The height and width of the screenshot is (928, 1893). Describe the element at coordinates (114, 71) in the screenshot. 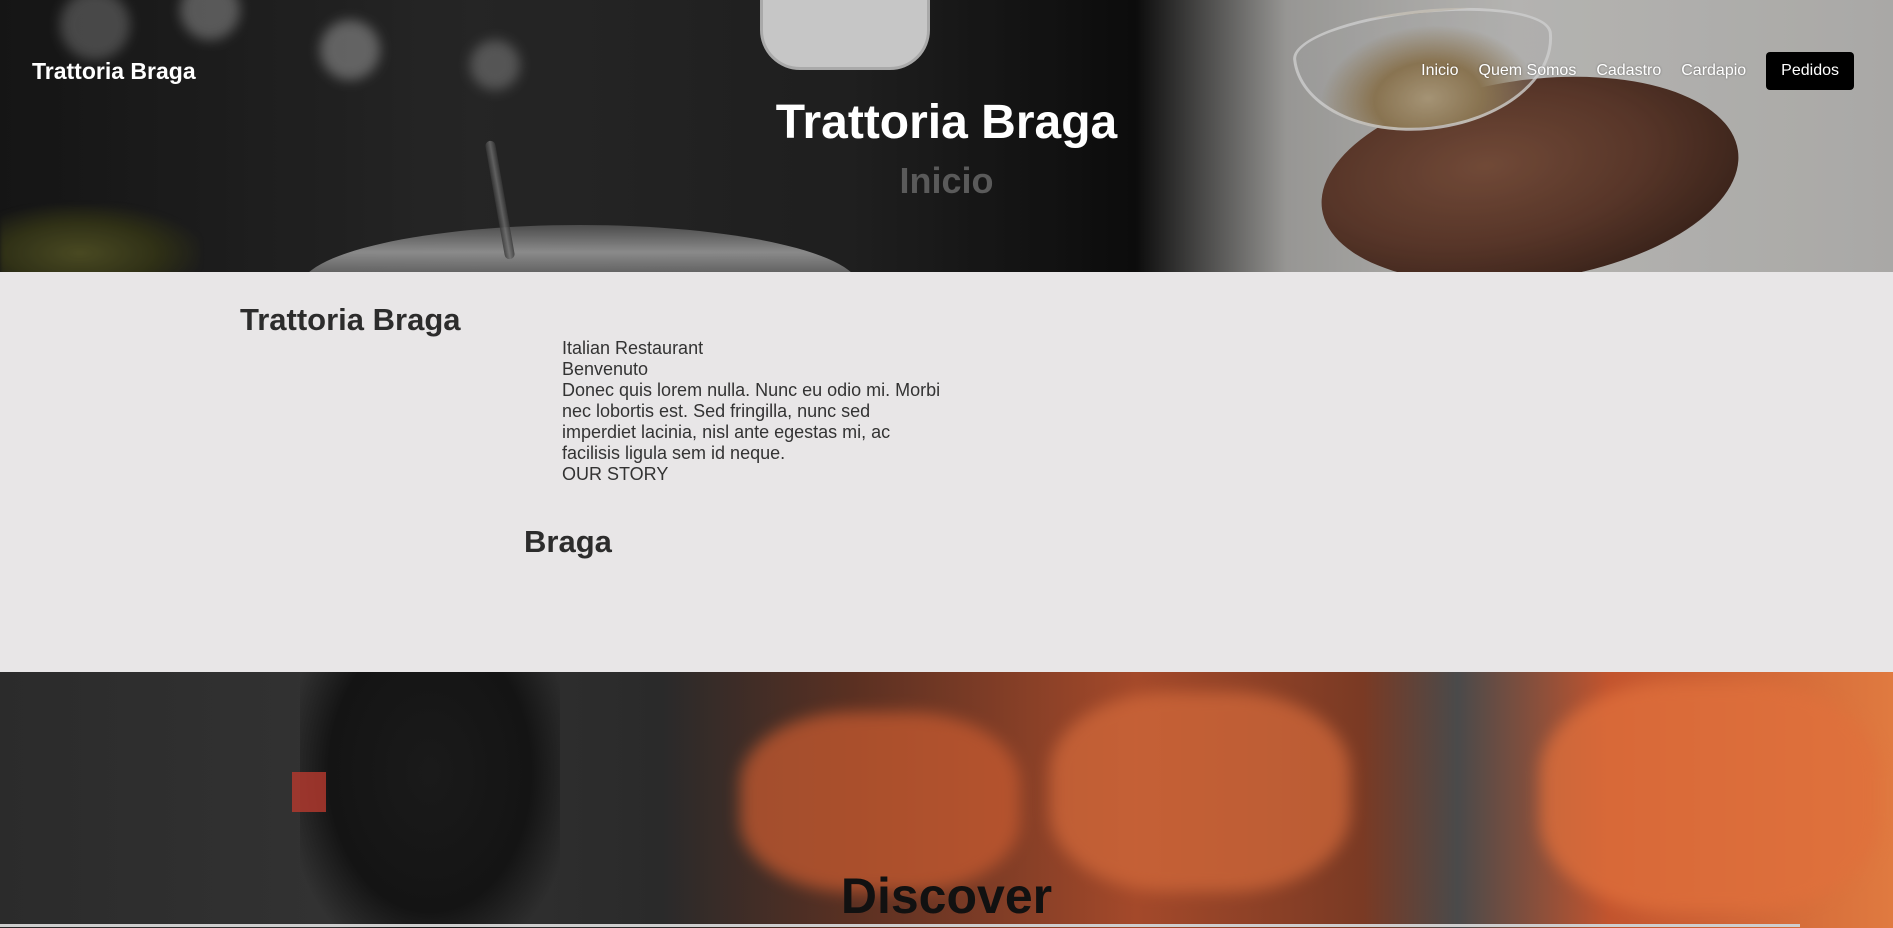

I see `brand-logo: Trattoria Braga` at that location.